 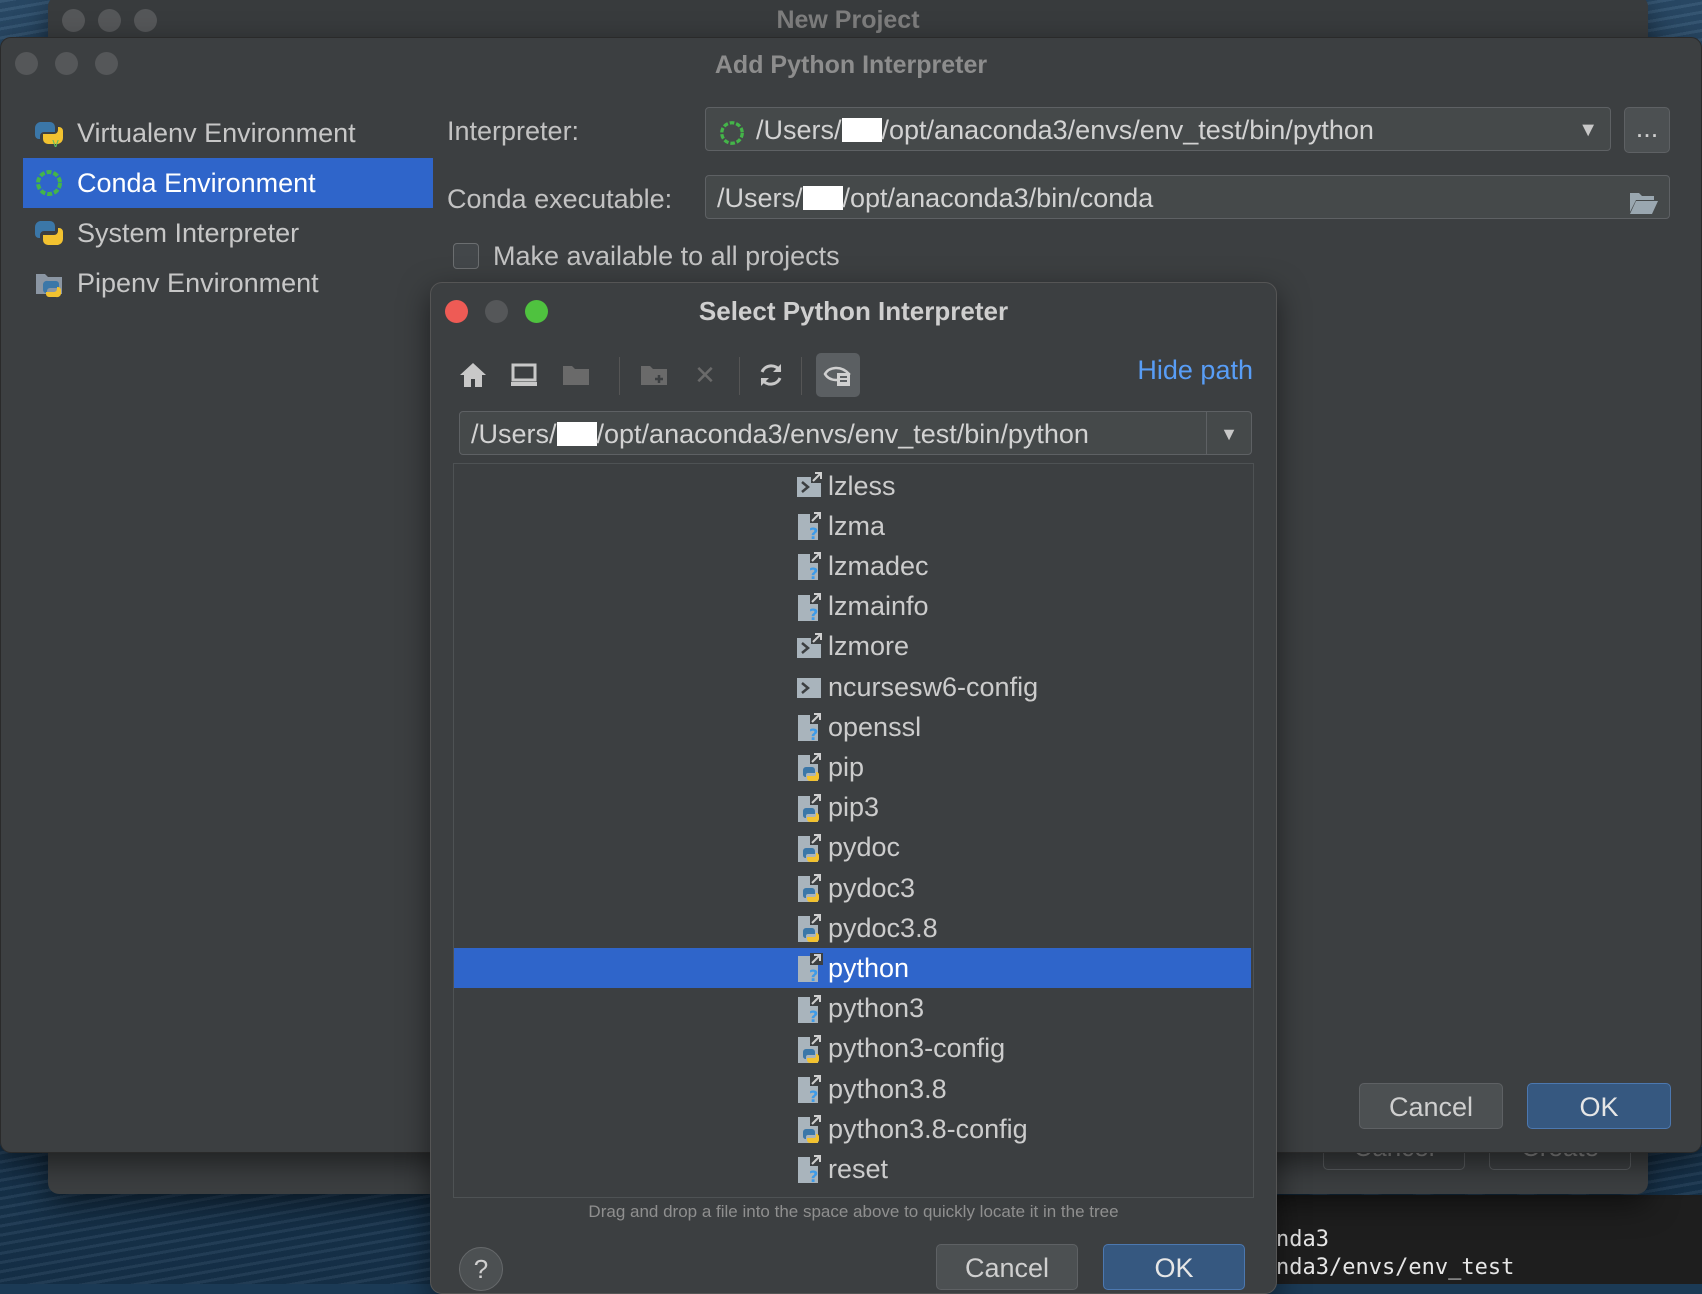 I want to click on file-tree-row: ? python3, so click(x=852, y=1009).